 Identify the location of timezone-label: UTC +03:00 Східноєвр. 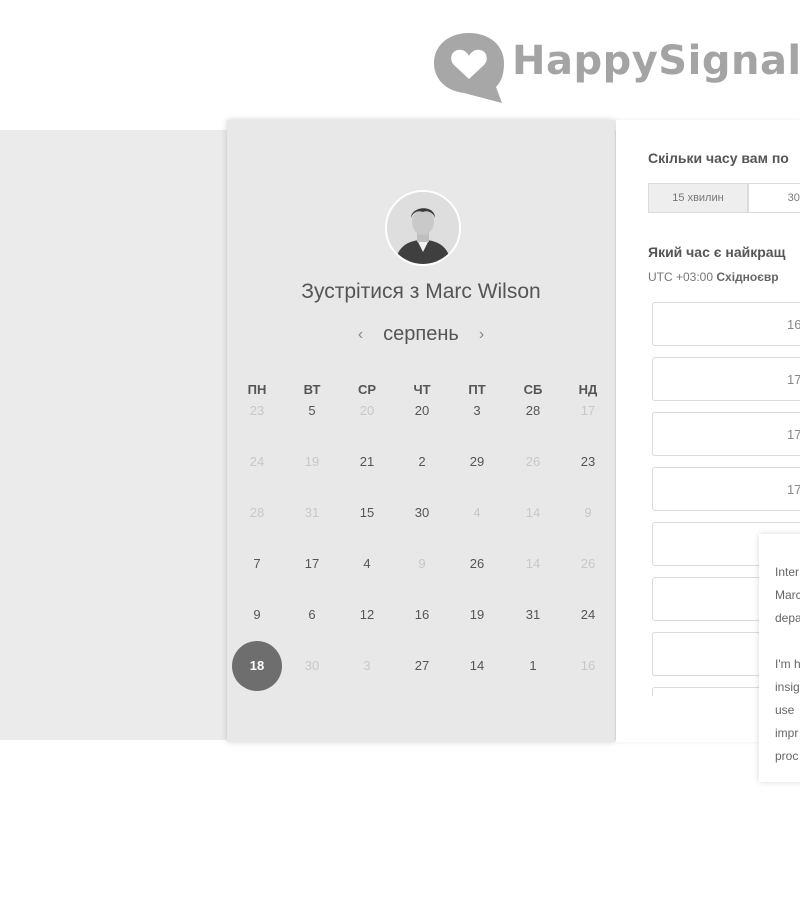
(713, 277).